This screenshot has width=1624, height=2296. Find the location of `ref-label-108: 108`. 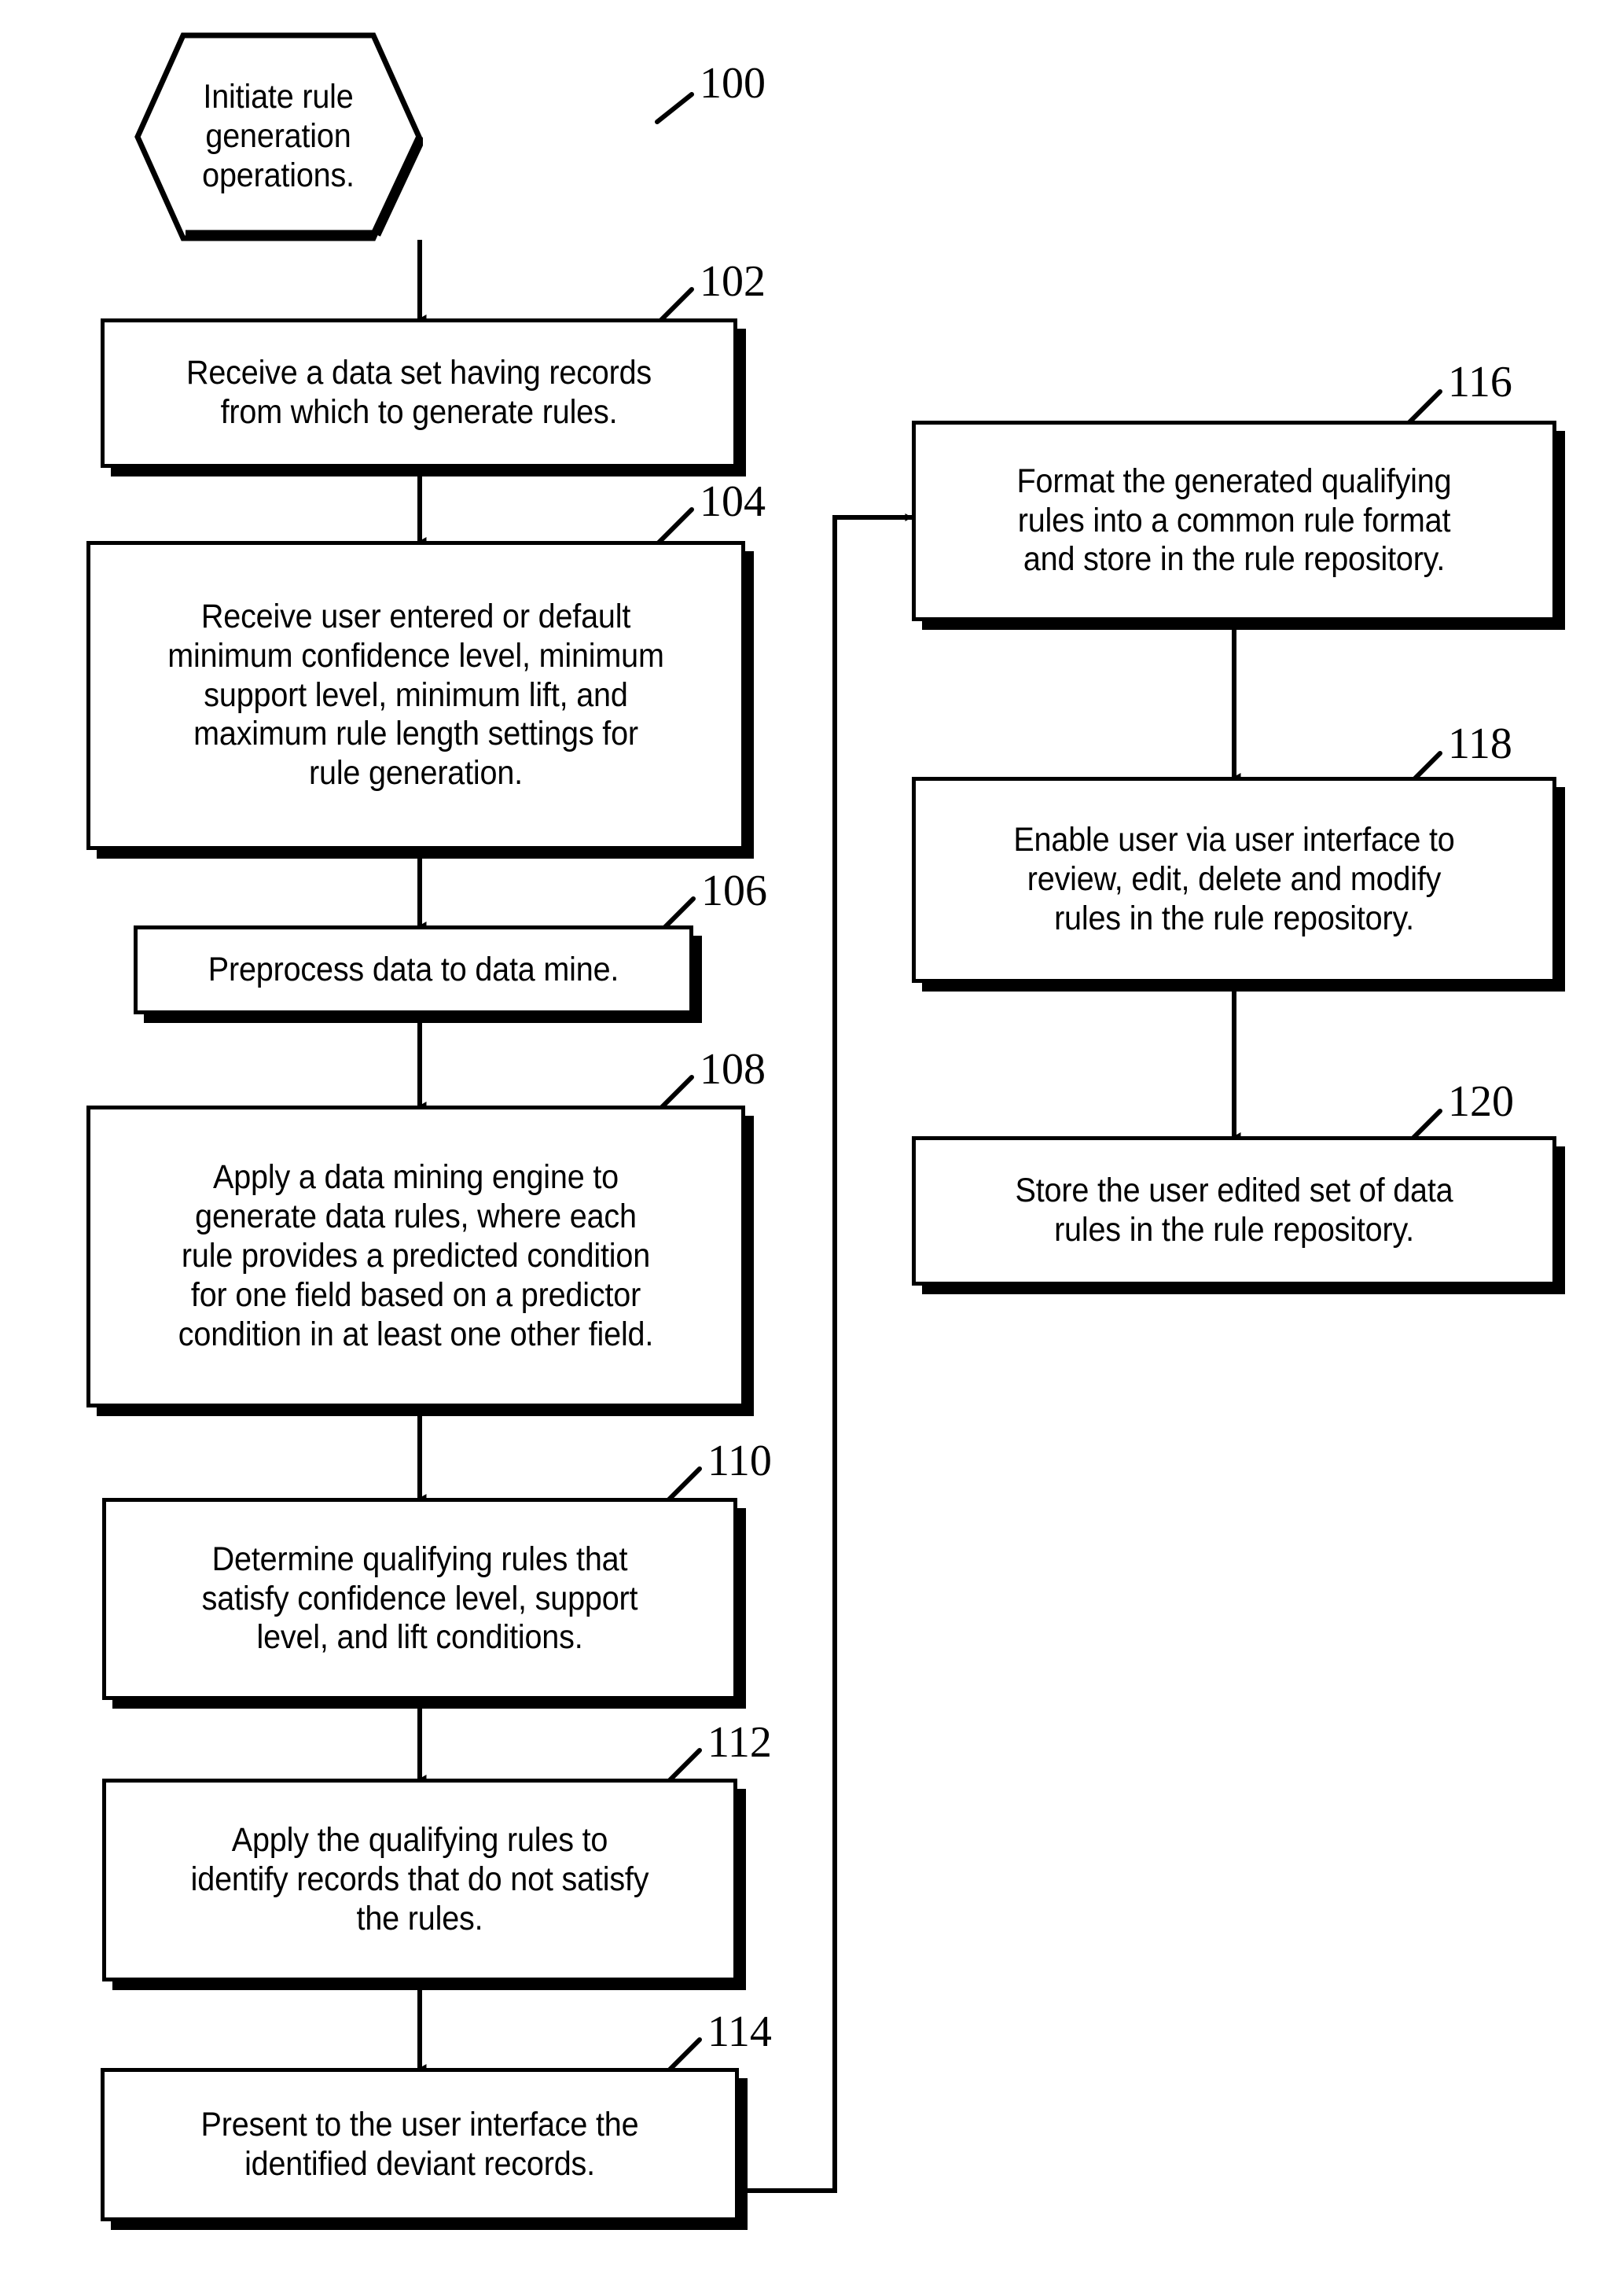

ref-label-108: 108 is located at coordinates (733, 1069).